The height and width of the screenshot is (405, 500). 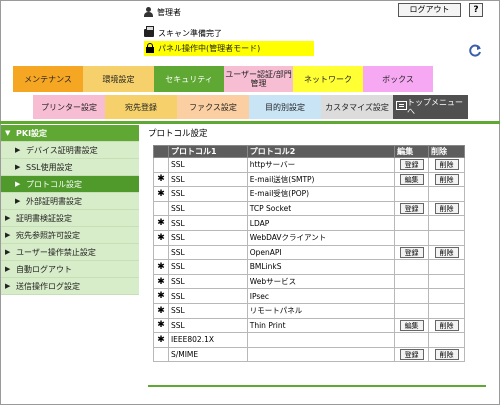 I want to click on protocol1-cell: S/MIME, so click(x=207, y=354).